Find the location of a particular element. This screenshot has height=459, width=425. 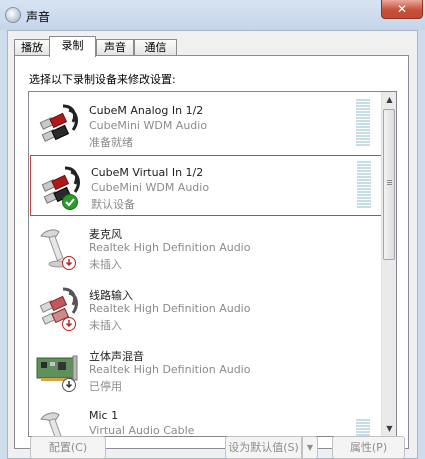

title-bar: 声音 ✕ is located at coordinates (212, 15).